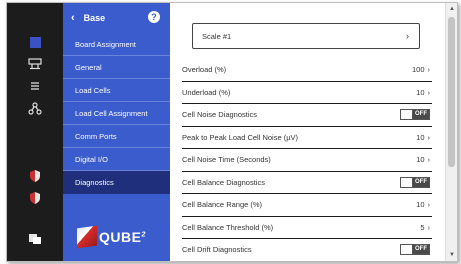 The image size is (461, 264). I want to click on sidebar-item-load-cells: Load Cells, so click(116, 90).